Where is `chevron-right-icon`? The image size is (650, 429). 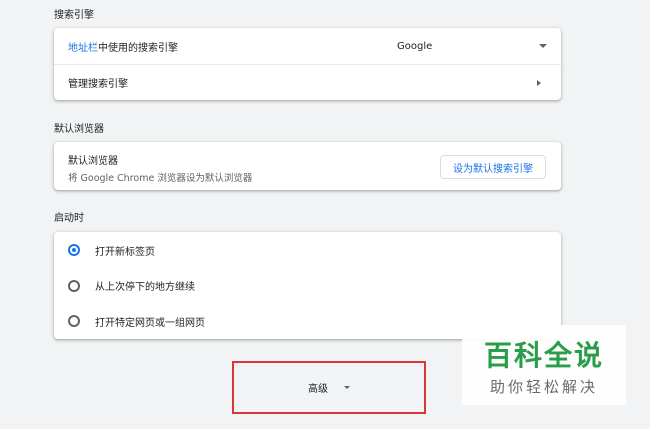 chevron-right-icon is located at coordinates (539, 82).